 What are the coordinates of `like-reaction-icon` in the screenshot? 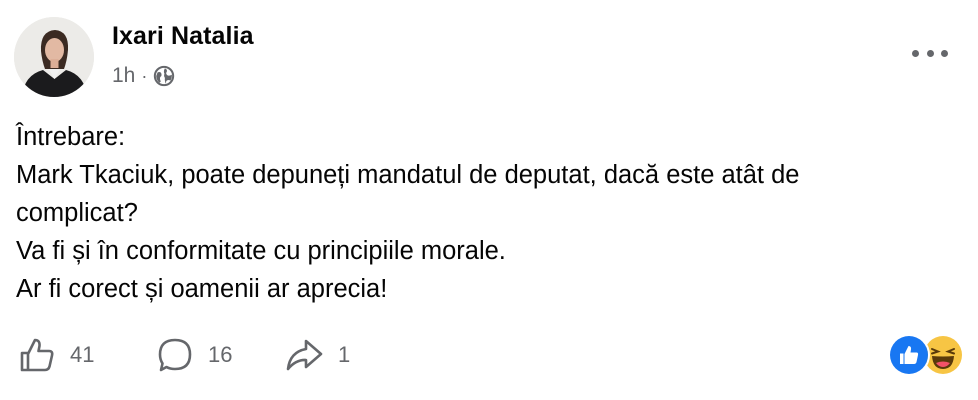 It's located at (909, 355).